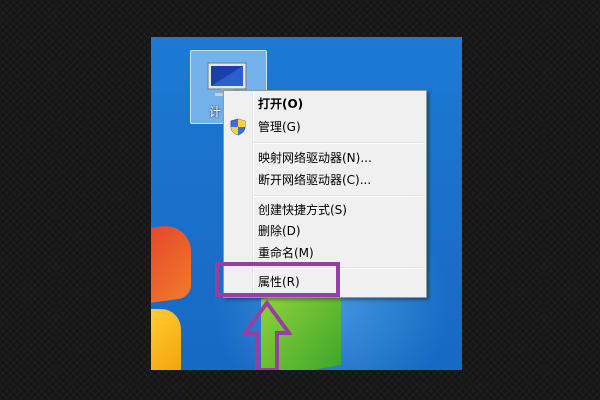  I want to click on up-arrow-icon, so click(267, 335).